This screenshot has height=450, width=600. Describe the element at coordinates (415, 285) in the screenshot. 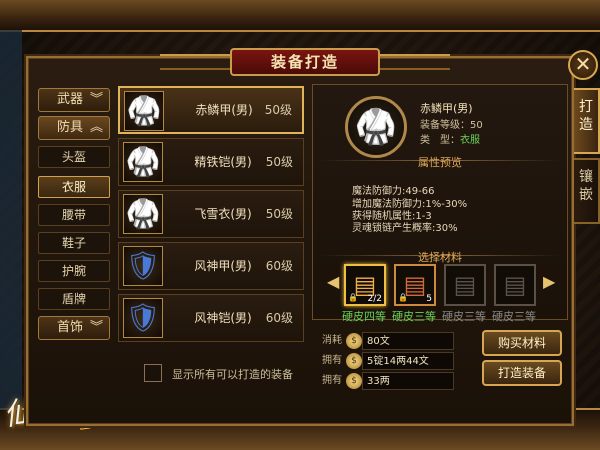

I see `material-slot: ▤ 🔒 5` at that location.